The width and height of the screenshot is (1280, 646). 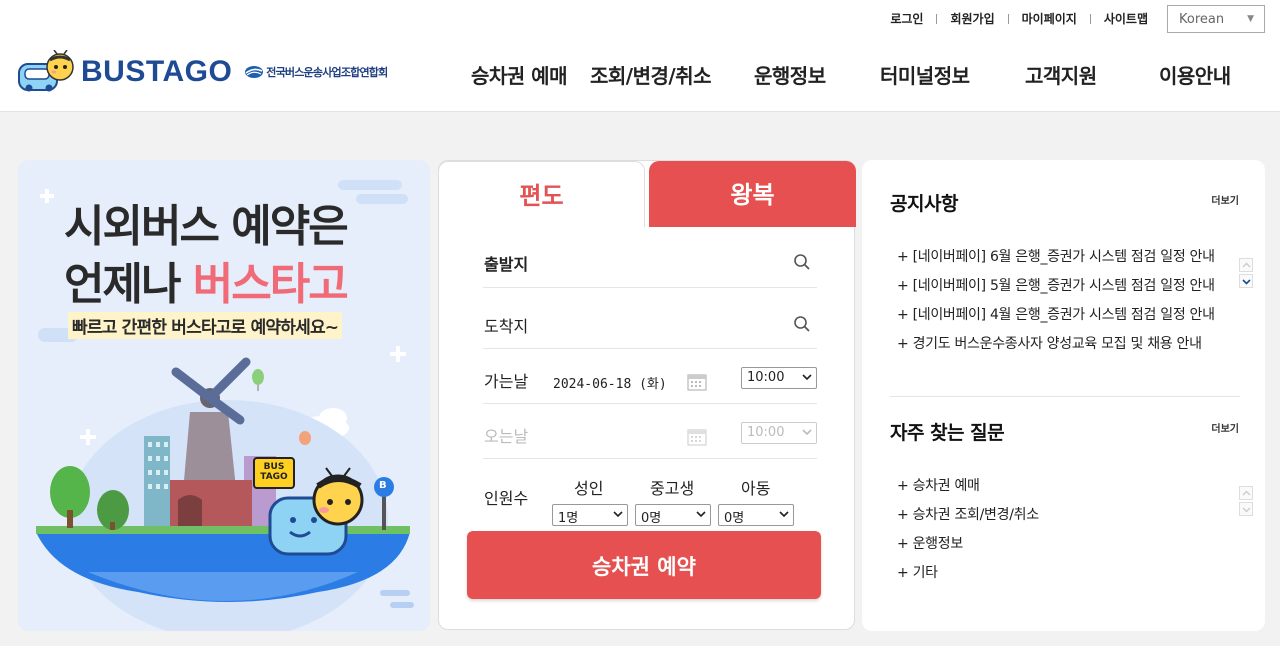 What do you see at coordinates (766, 377) in the screenshot?
I see `depart-time-value: 10:00` at bounding box center [766, 377].